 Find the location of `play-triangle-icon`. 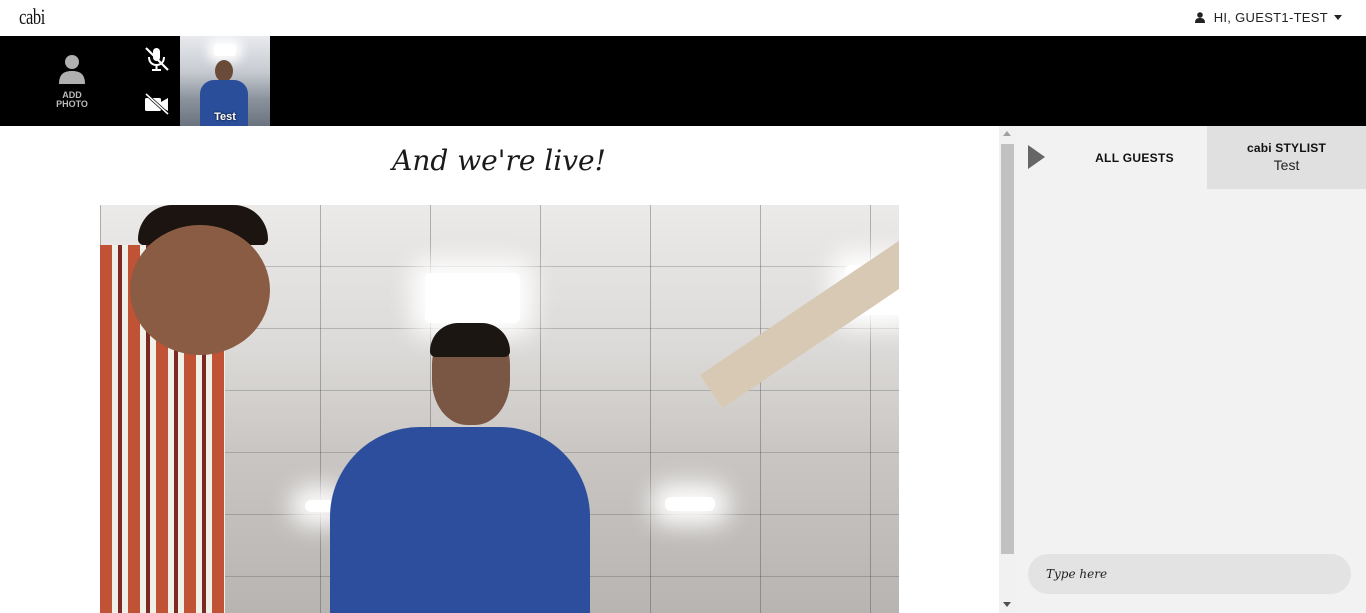

play-triangle-icon is located at coordinates (1036, 157).